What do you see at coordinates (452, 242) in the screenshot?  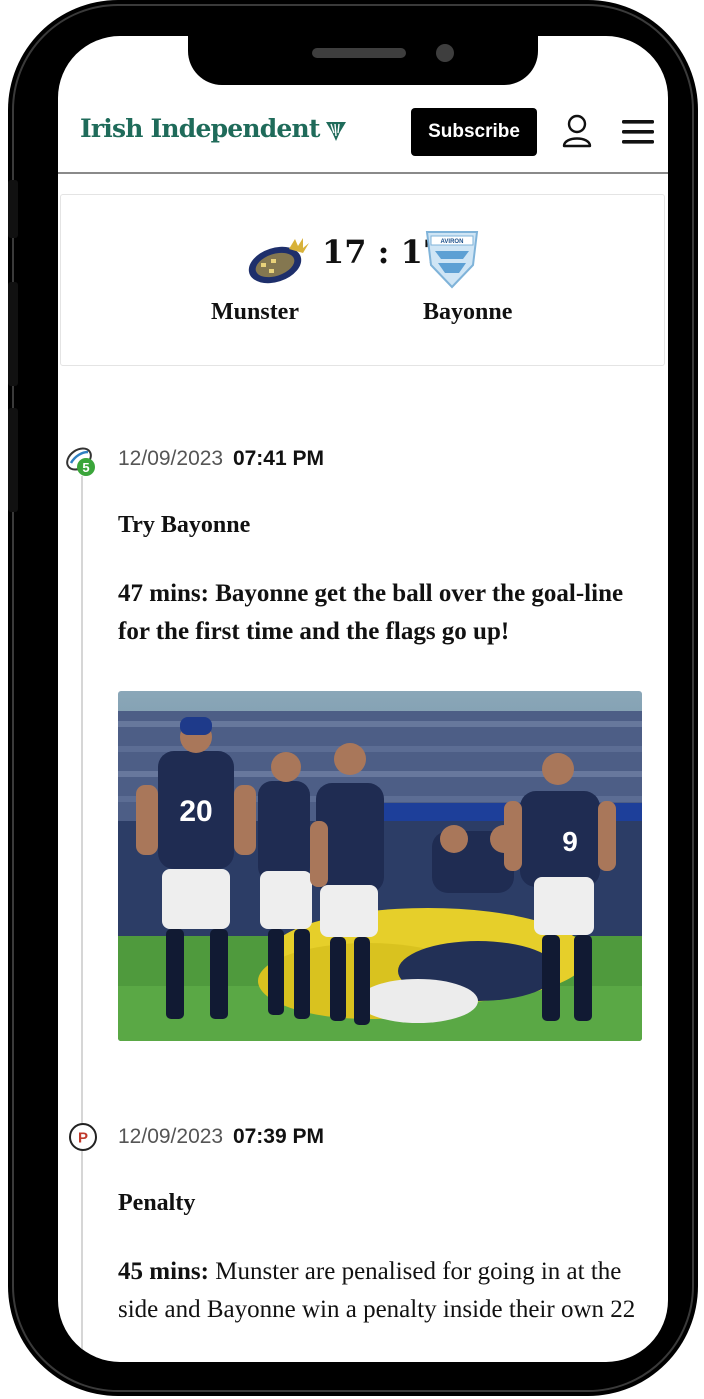 I see `bayonne-logo-text: AVIRON` at bounding box center [452, 242].